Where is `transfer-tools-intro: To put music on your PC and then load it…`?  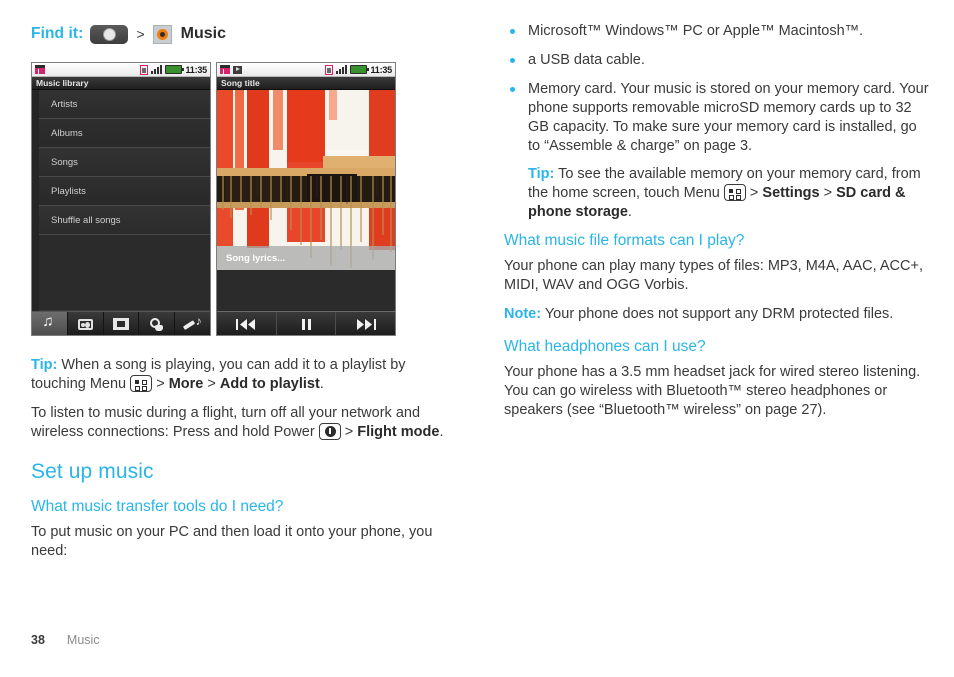
transfer-tools-intro: To put music on your PC and then load it… is located at coordinates (232, 541).